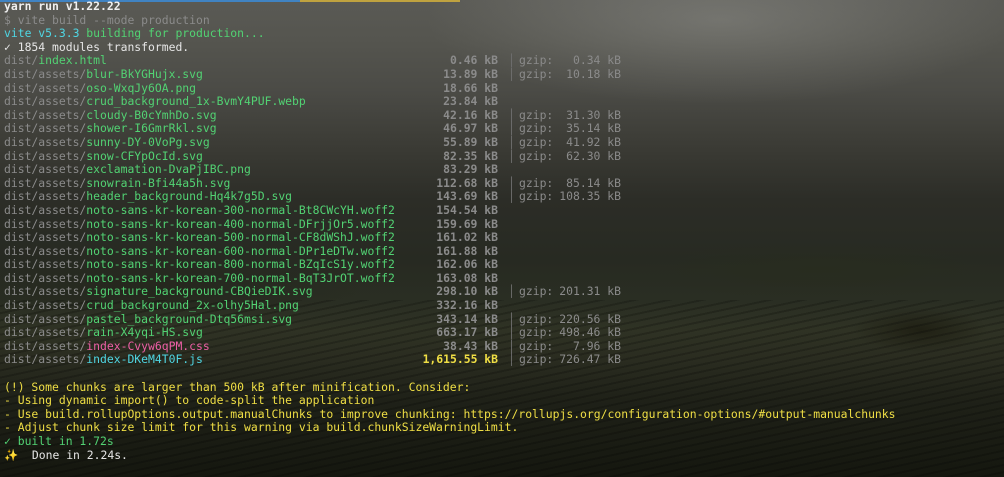  What do you see at coordinates (590, 196) in the screenshot?
I see `gzip-size: 108.35 kB` at bounding box center [590, 196].